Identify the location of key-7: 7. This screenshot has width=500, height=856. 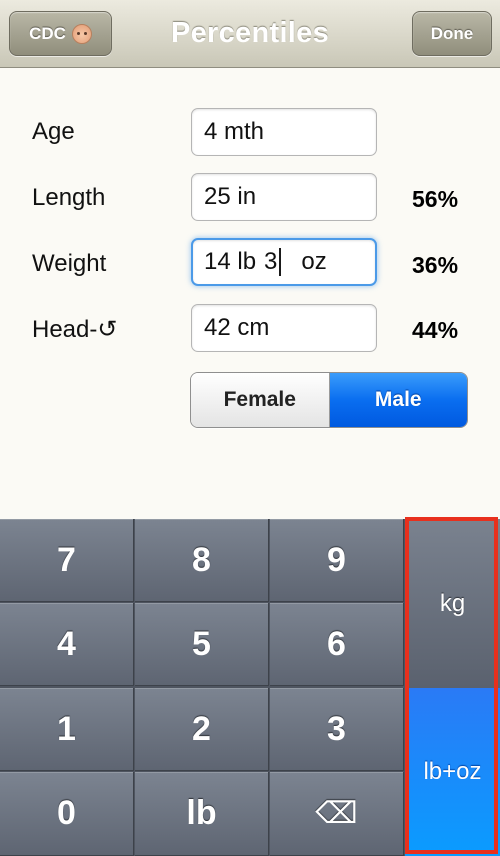
(67, 560).